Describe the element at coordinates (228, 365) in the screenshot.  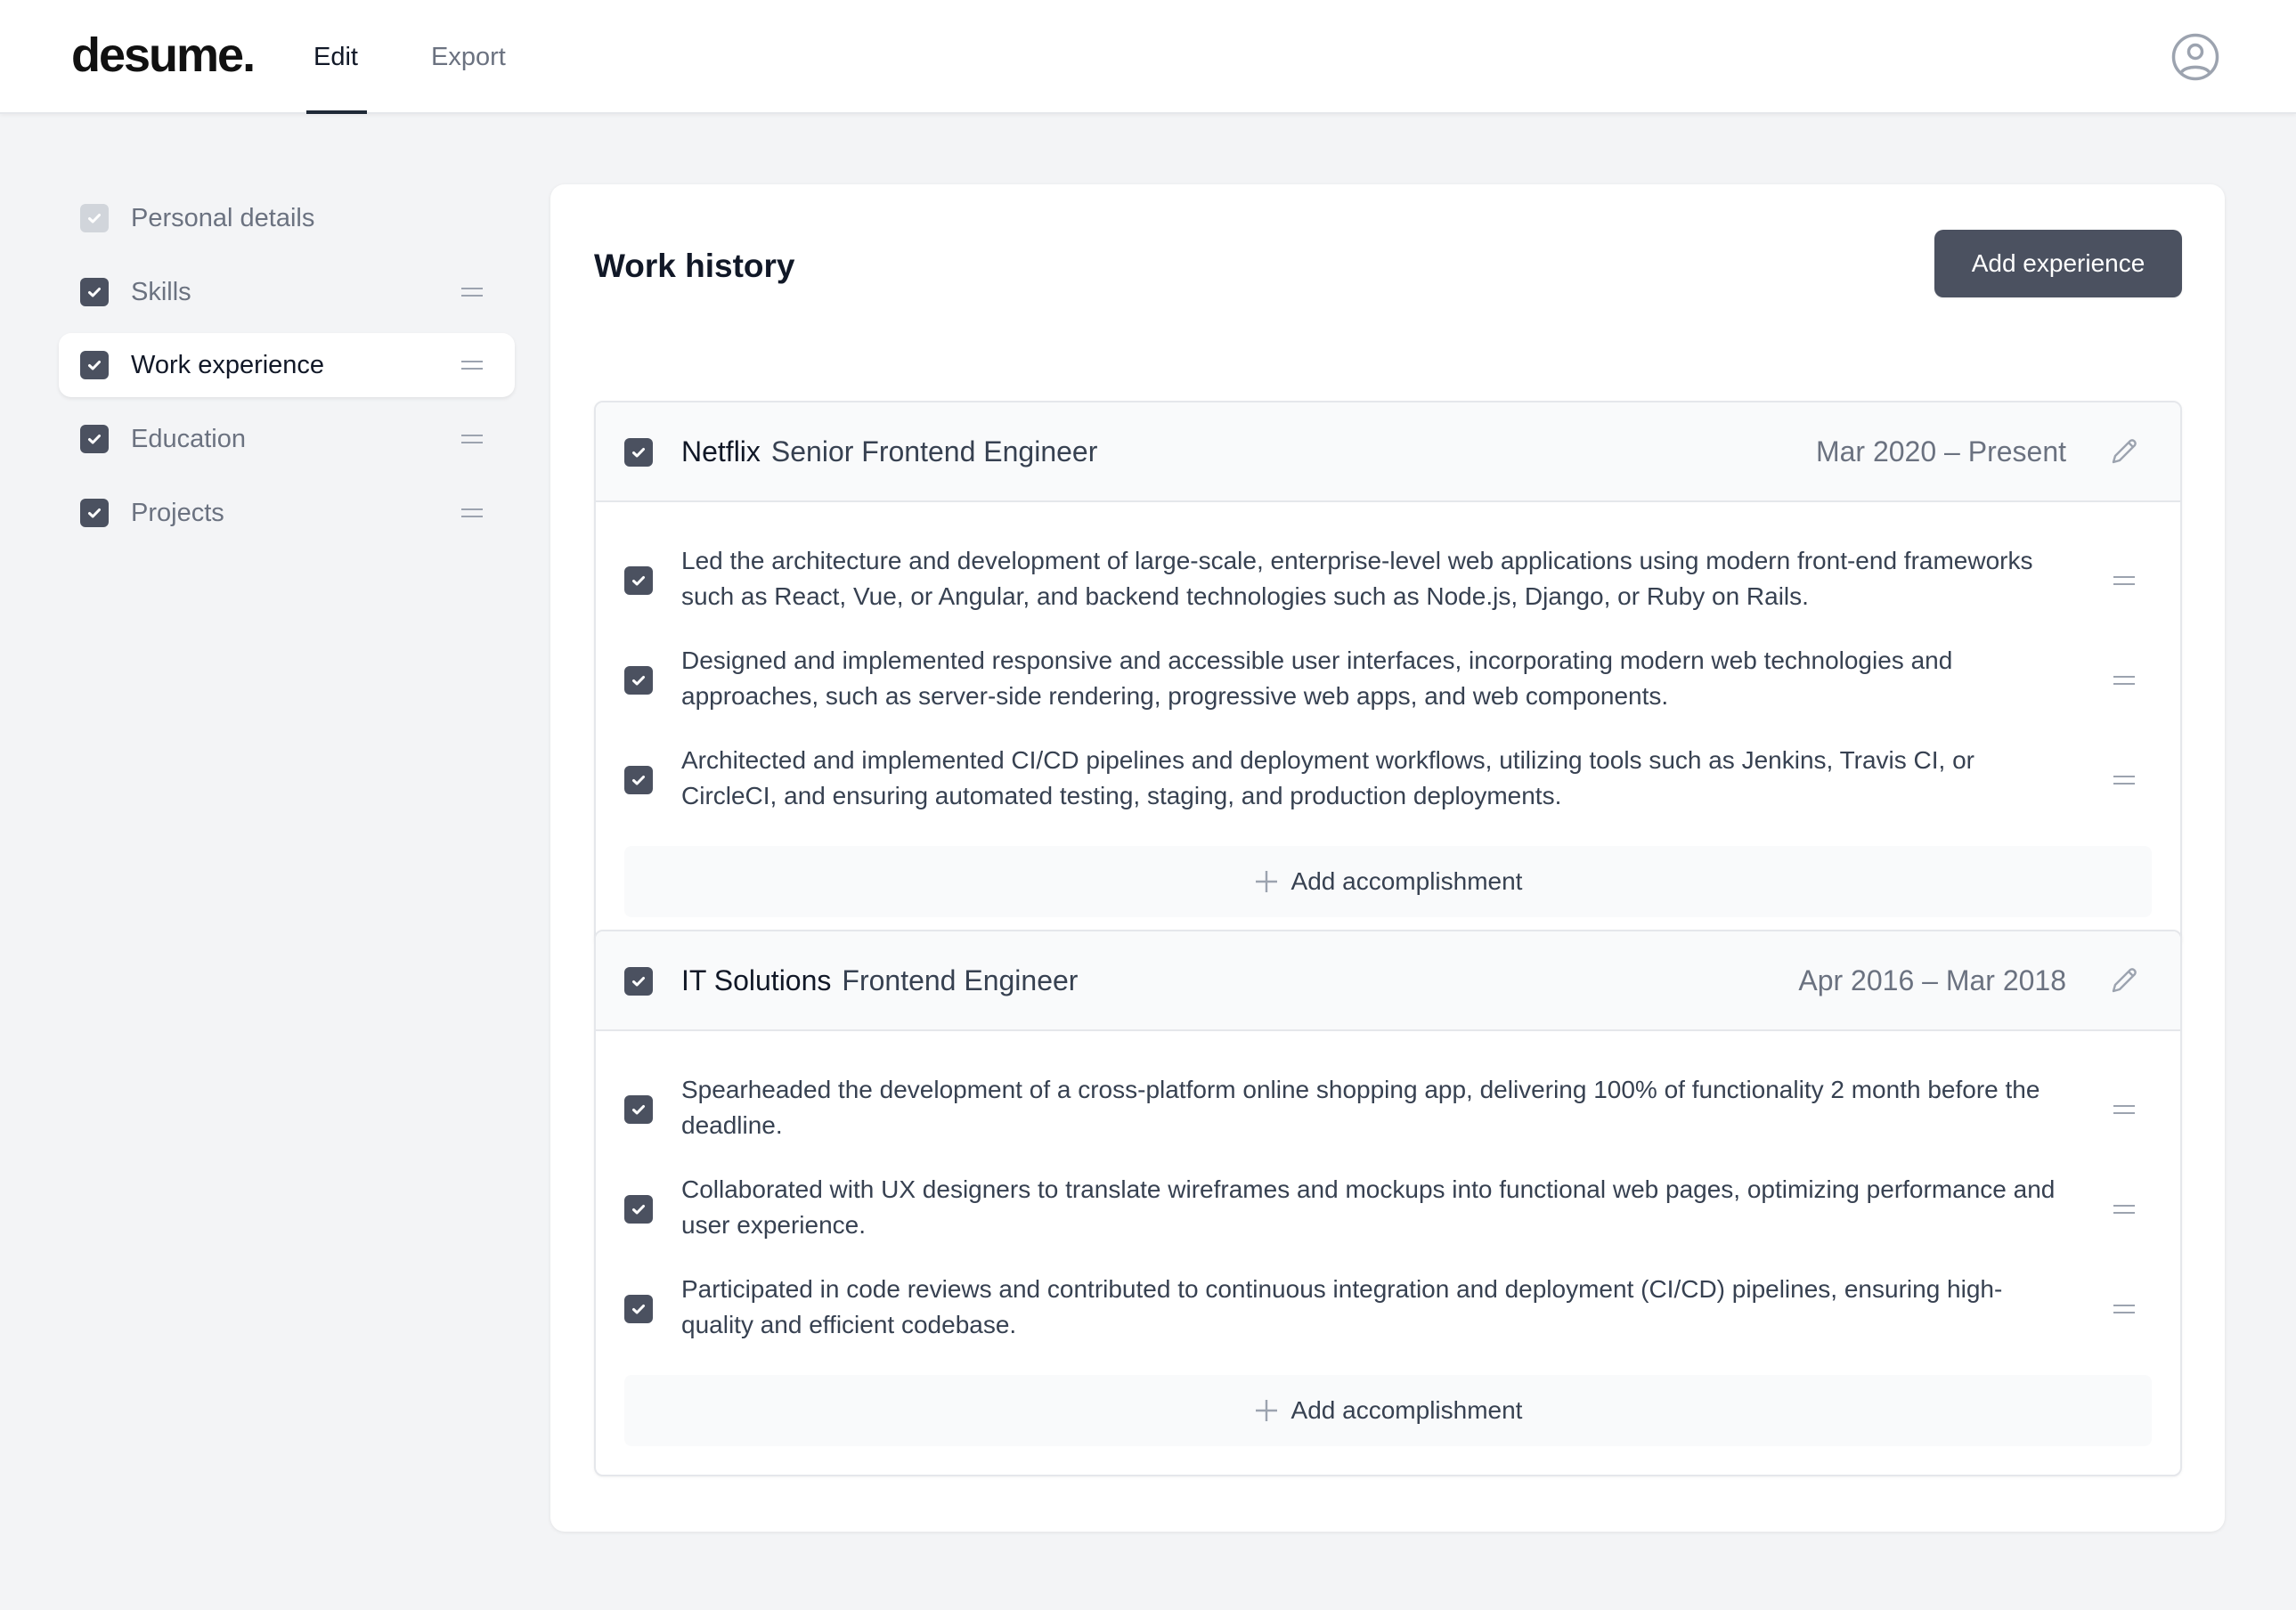
I see `sidebar-item-label: Work experience` at that location.